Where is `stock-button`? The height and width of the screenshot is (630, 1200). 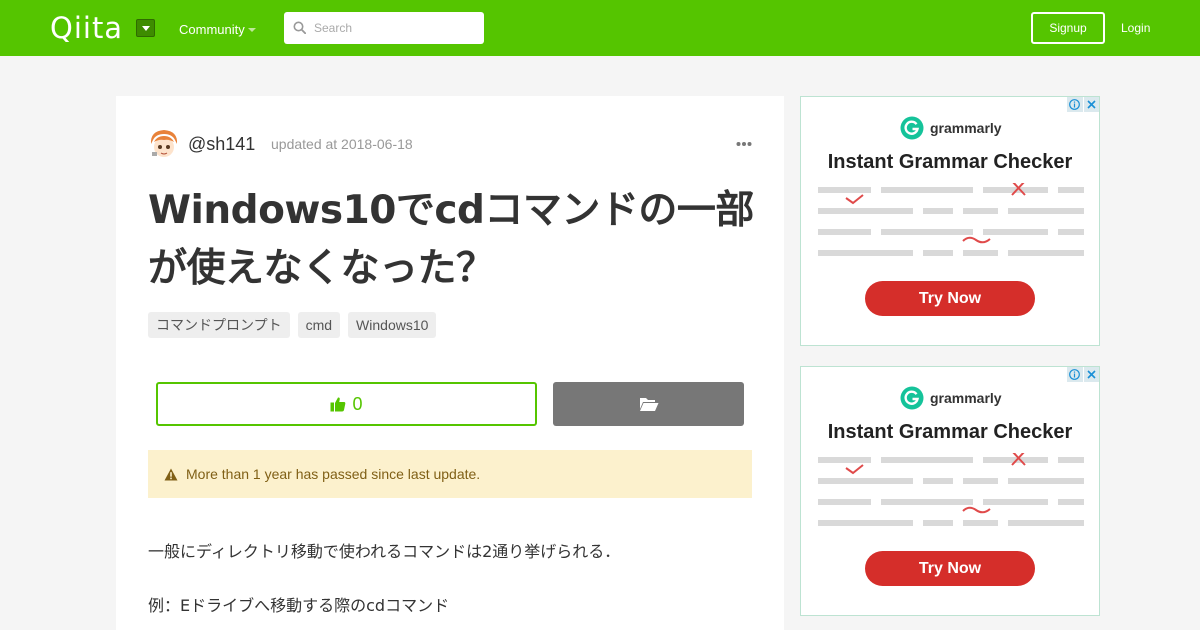 stock-button is located at coordinates (648, 404).